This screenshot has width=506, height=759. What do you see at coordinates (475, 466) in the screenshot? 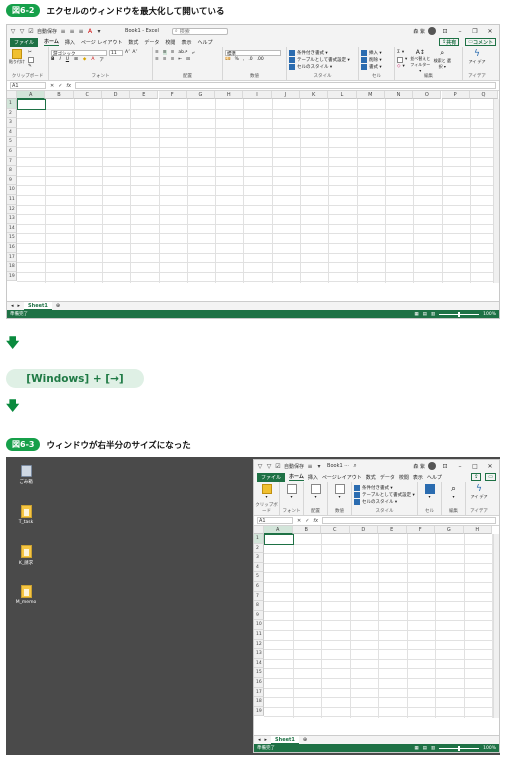
I see `maximize-icon: □` at bounding box center [475, 466].